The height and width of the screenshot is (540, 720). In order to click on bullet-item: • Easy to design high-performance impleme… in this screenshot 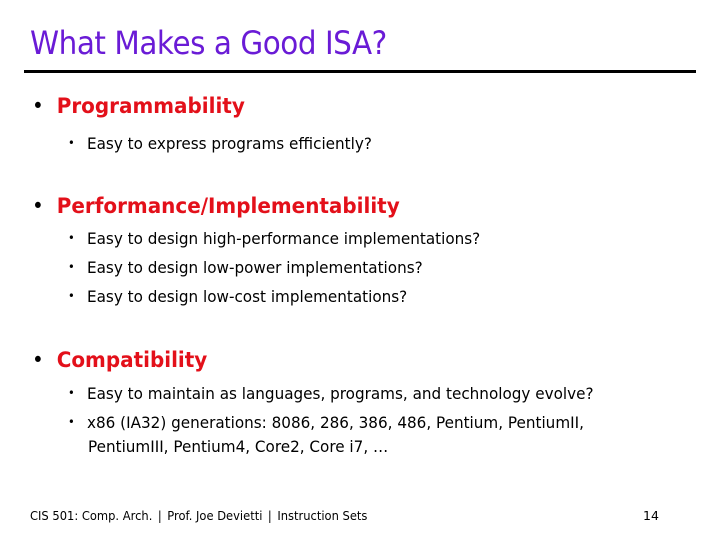, I will do `click(274, 238)`.